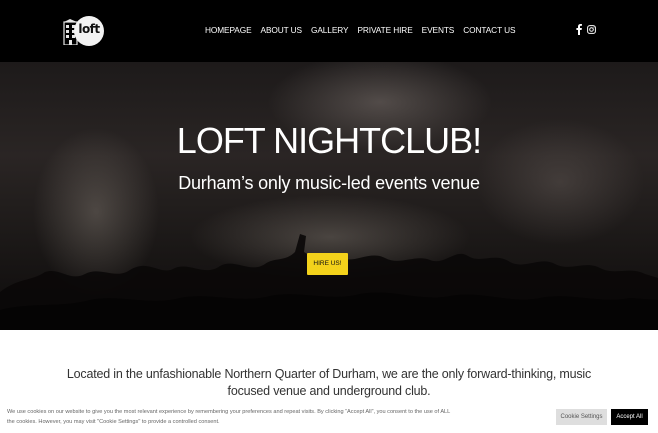 The image size is (658, 433). Describe the element at coordinates (629, 417) in the screenshot. I see `accept-all-button: Accept All` at that location.